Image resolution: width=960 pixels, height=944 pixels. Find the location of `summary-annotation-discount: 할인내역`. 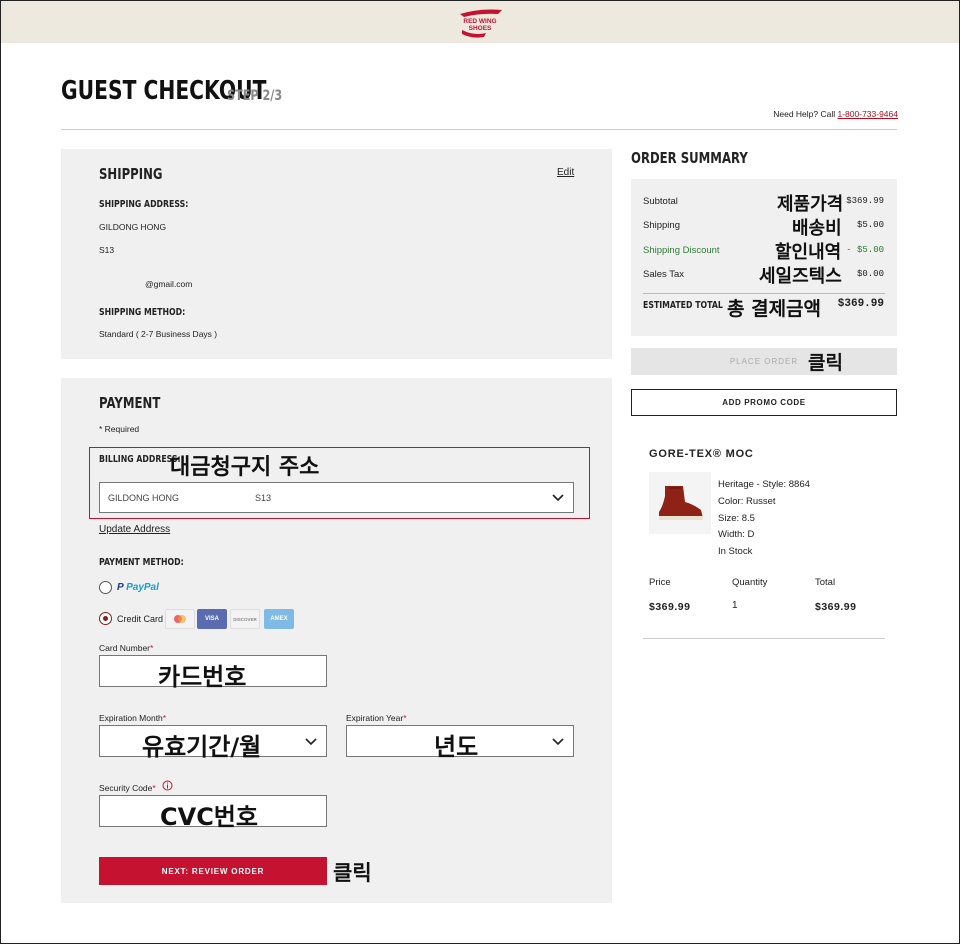

summary-annotation-discount: 할인내역 is located at coordinates (808, 252).